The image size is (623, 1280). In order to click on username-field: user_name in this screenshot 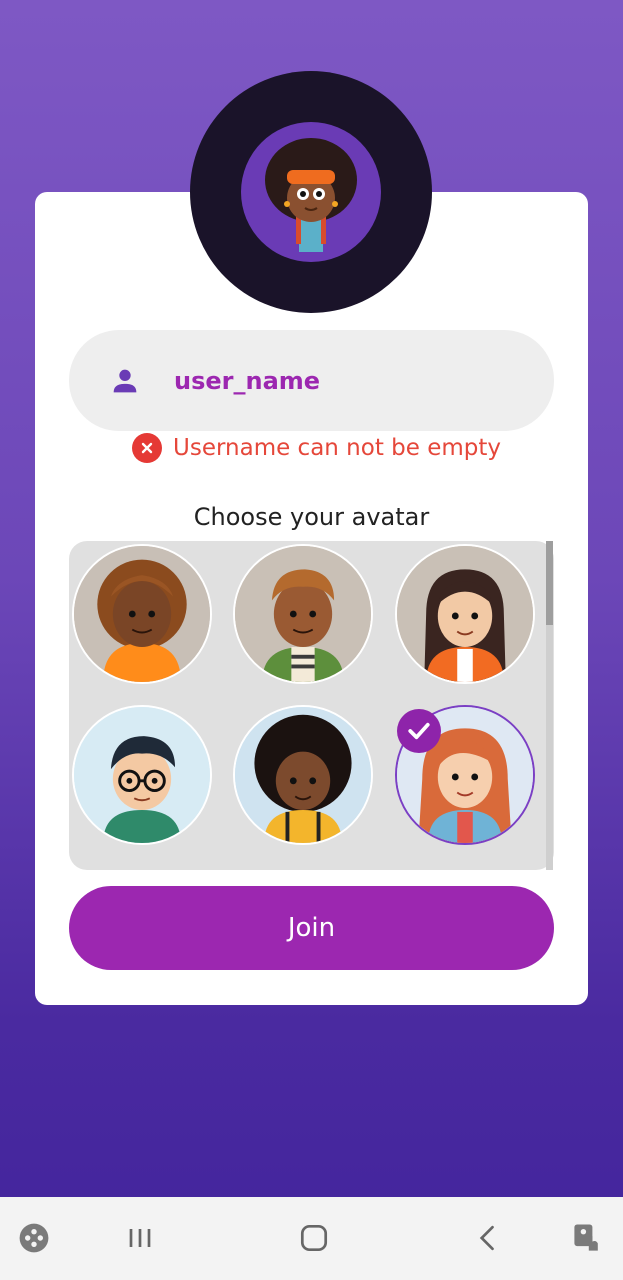, I will do `click(311, 380)`.